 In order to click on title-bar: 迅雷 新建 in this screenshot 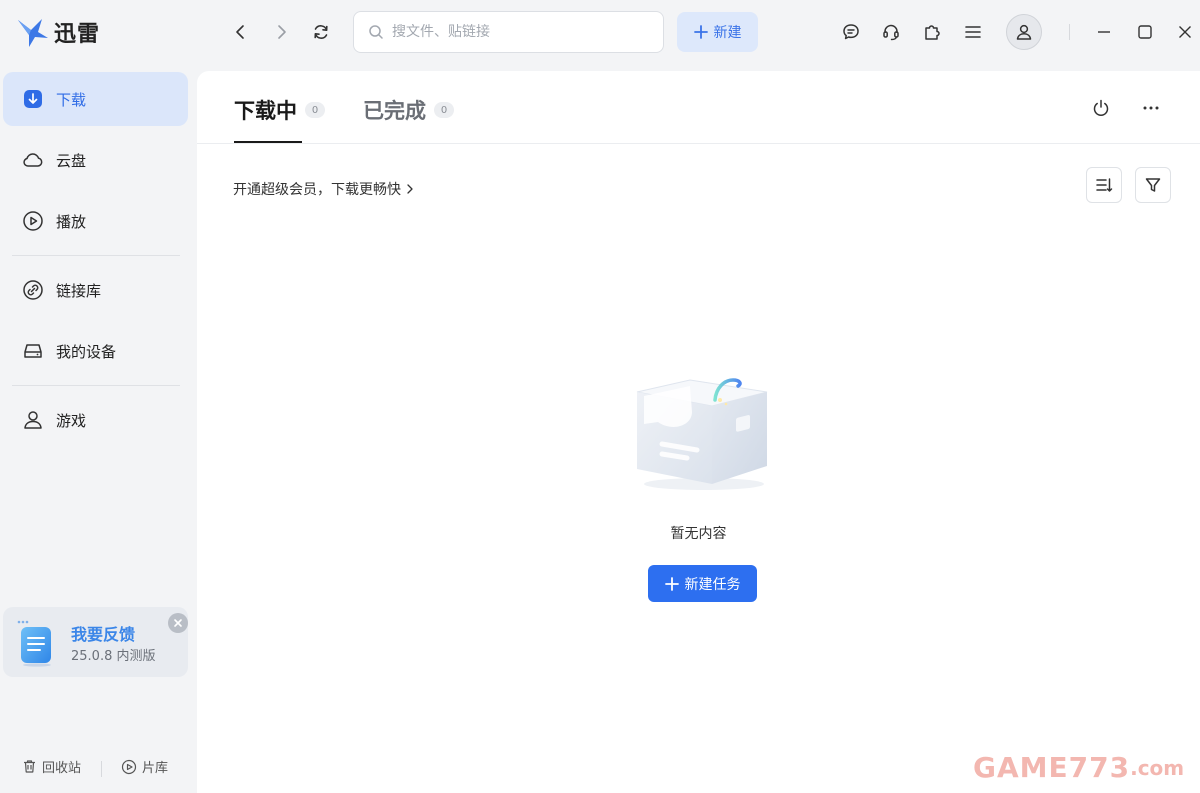, I will do `click(600, 32)`.